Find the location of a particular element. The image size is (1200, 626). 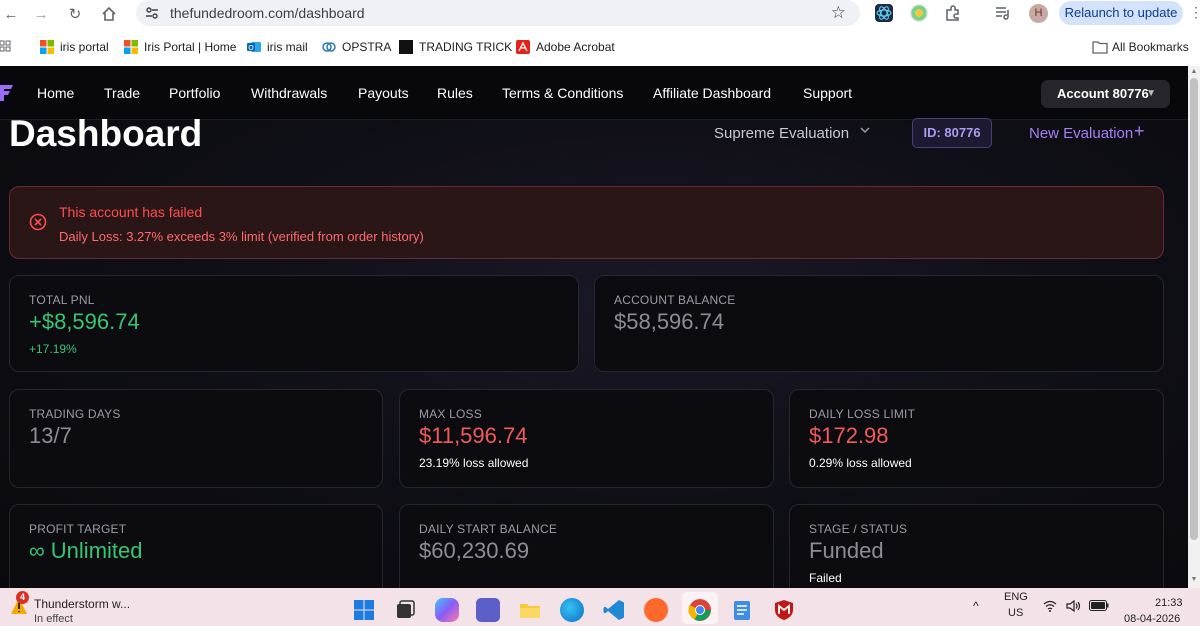

profile-avatar: H is located at coordinates (1038, 13).